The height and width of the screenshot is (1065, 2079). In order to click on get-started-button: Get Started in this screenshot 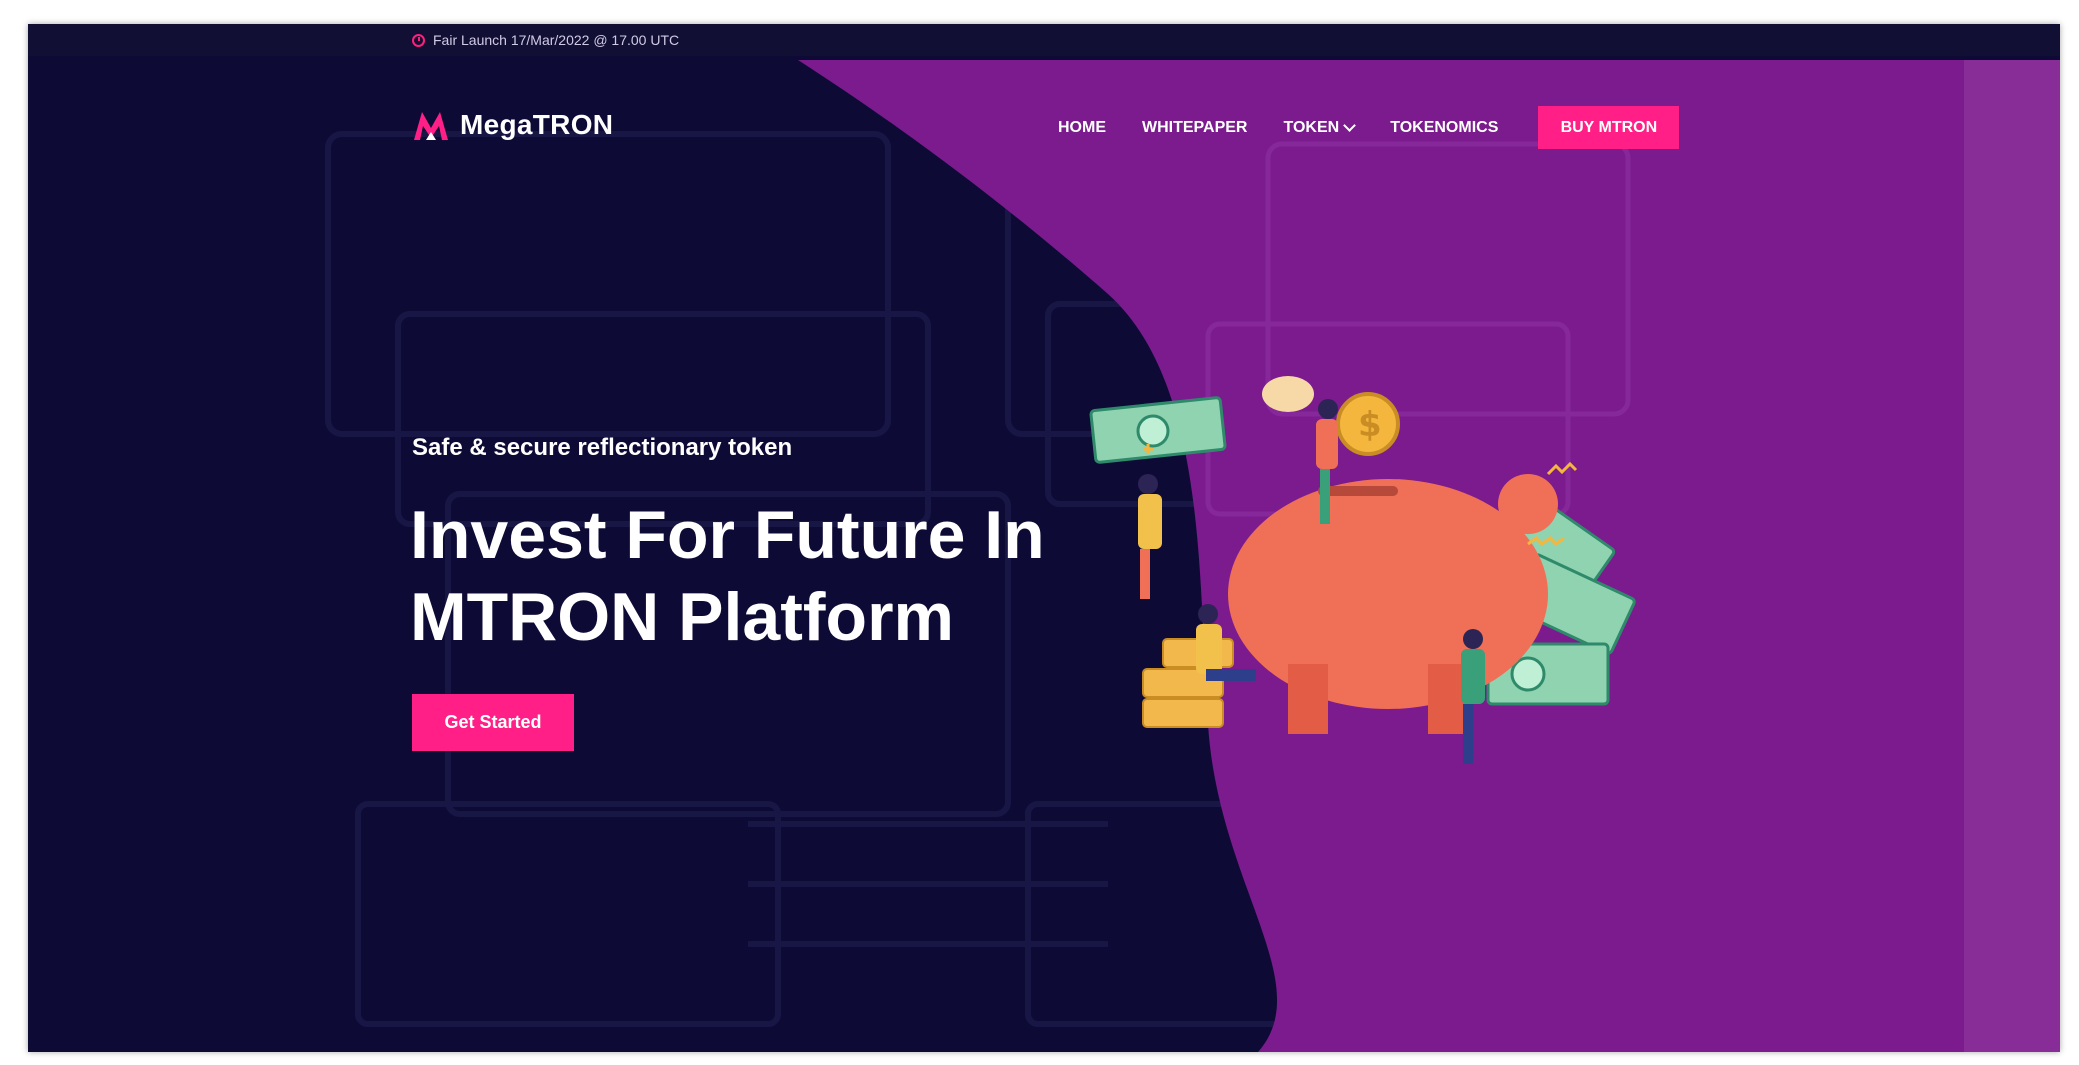, I will do `click(493, 722)`.